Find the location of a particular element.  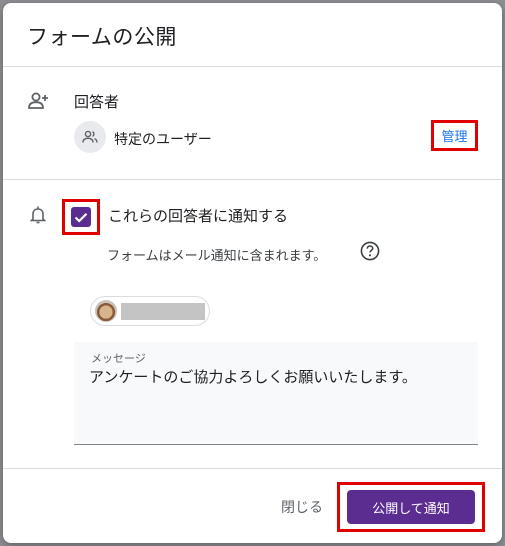

notify-info-text: フォームはメール通知に含まれます。 is located at coordinates (217, 256).